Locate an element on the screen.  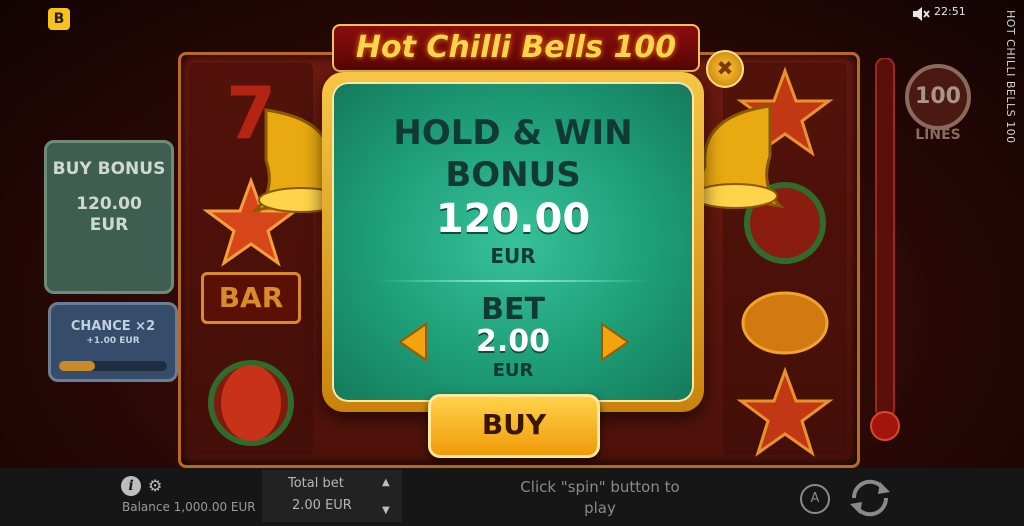
lines-label: LINES is located at coordinates (938, 135).